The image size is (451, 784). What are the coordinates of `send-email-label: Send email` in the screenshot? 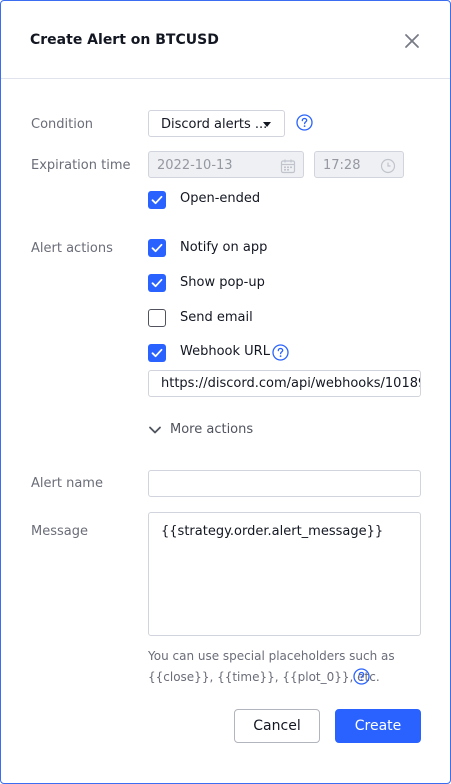 It's located at (216, 317).